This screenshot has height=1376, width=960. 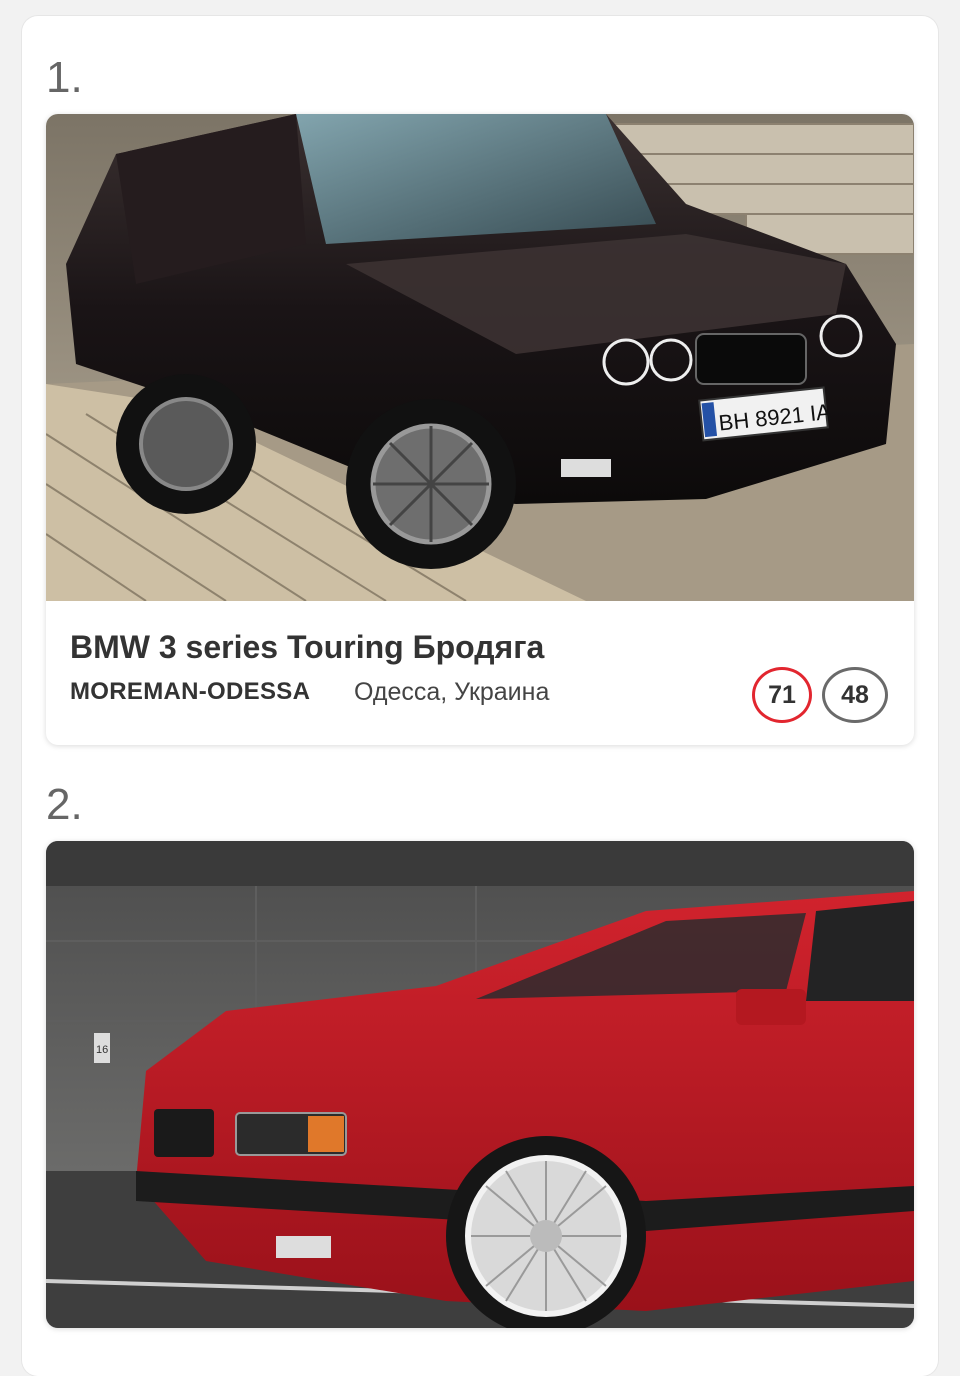 I want to click on wall-marker-text: 16, so click(x=102, y=1050).